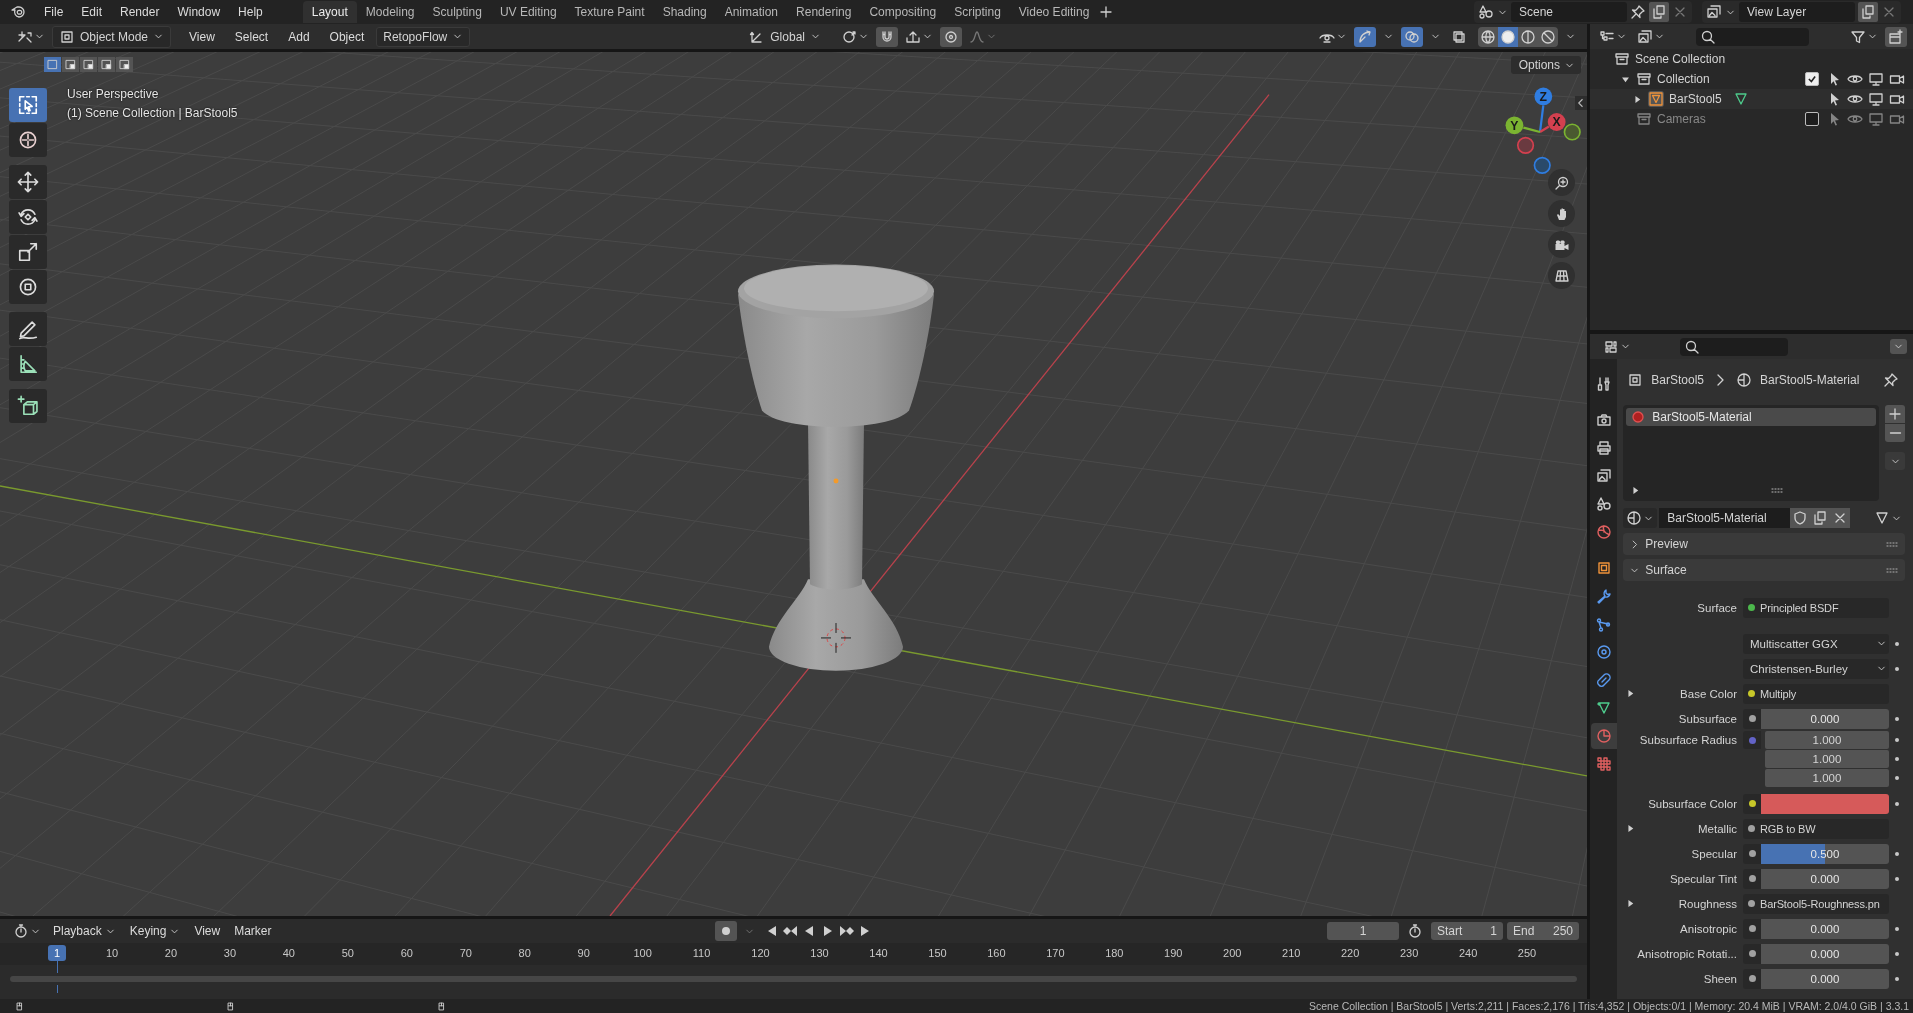 This screenshot has height=1013, width=1913. Describe the element at coordinates (1609, 1006) in the screenshot. I see `status-text: Scene Collection | BarStool5 | Verts:2,211 | Faces:2,176 | Tris:4,352 | Objects:0/1 | Memory: 20.4 MiB | VRAM: 2.0/4.0 GiB | 3.3.1` at that location.